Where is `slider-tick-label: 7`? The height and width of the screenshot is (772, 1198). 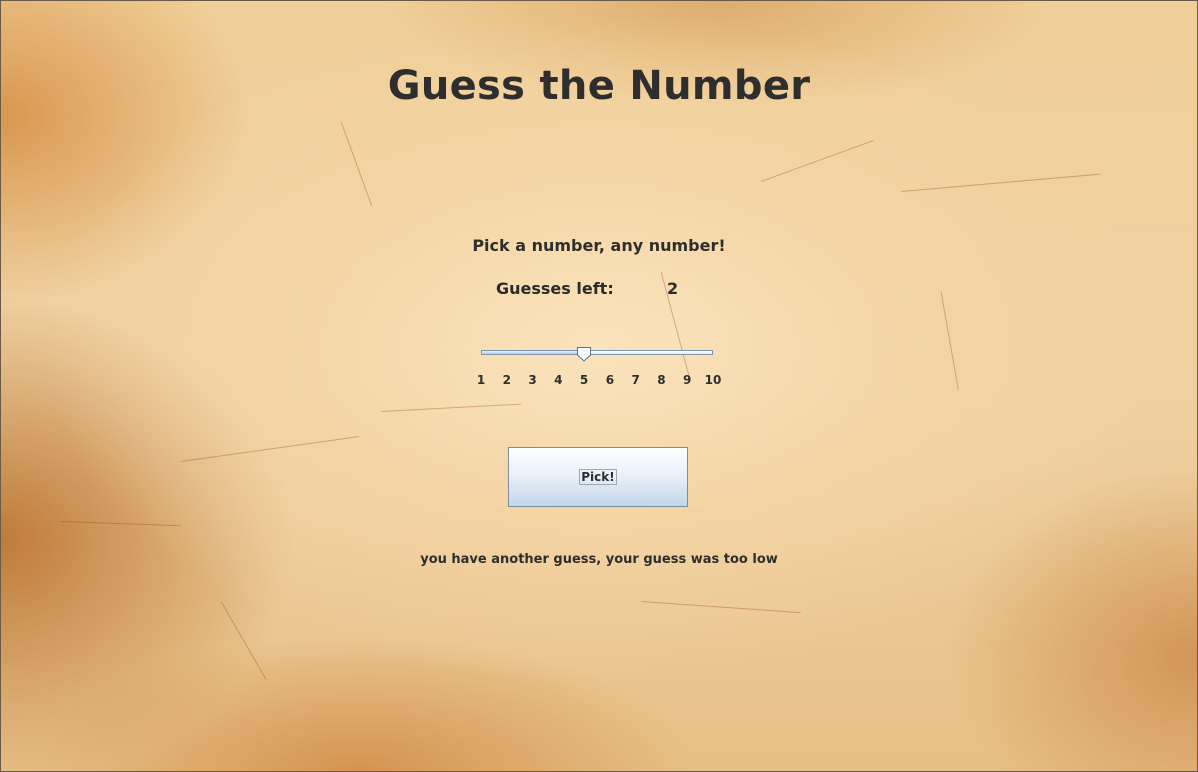
slider-tick-label: 7 is located at coordinates (635, 380).